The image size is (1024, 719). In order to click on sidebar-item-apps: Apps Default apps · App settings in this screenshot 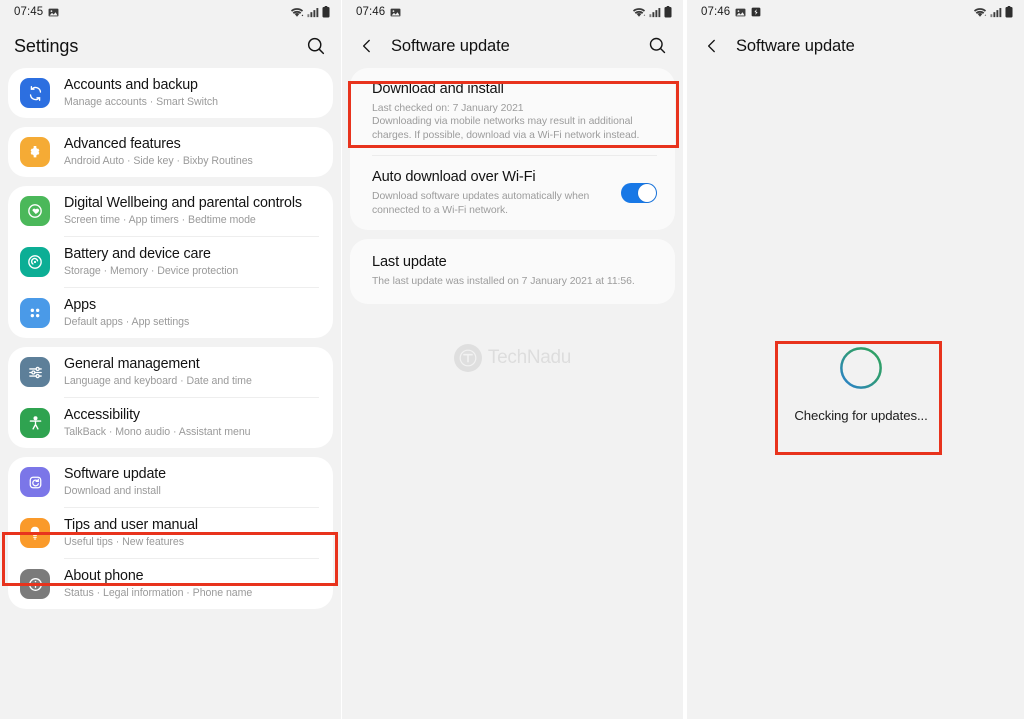, I will do `click(170, 313)`.